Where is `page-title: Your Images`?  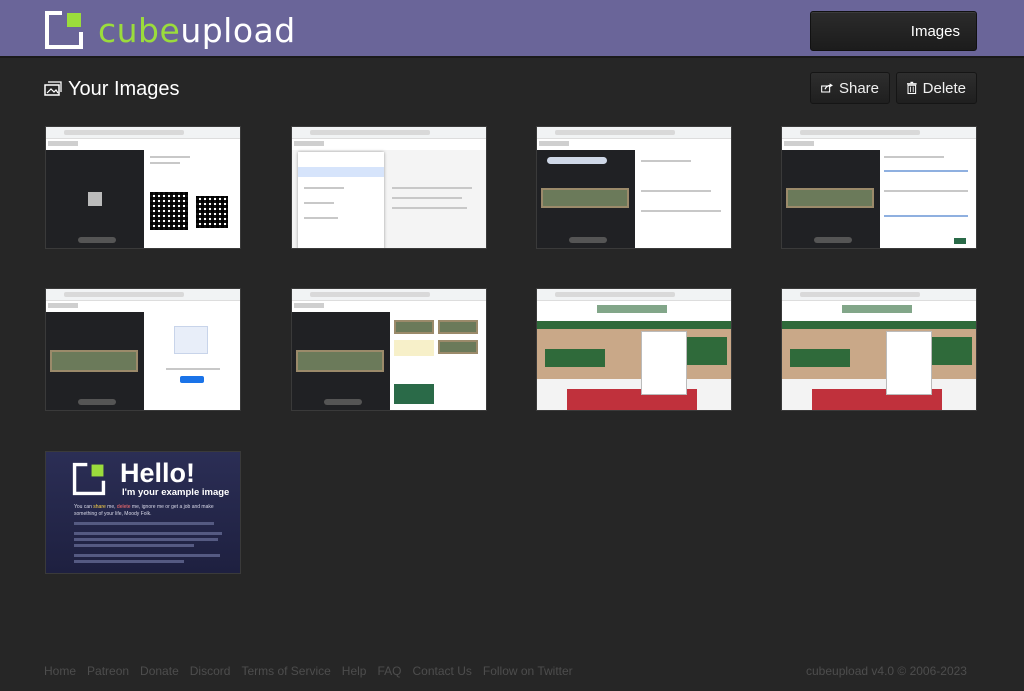
page-title: Your Images is located at coordinates (112, 89).